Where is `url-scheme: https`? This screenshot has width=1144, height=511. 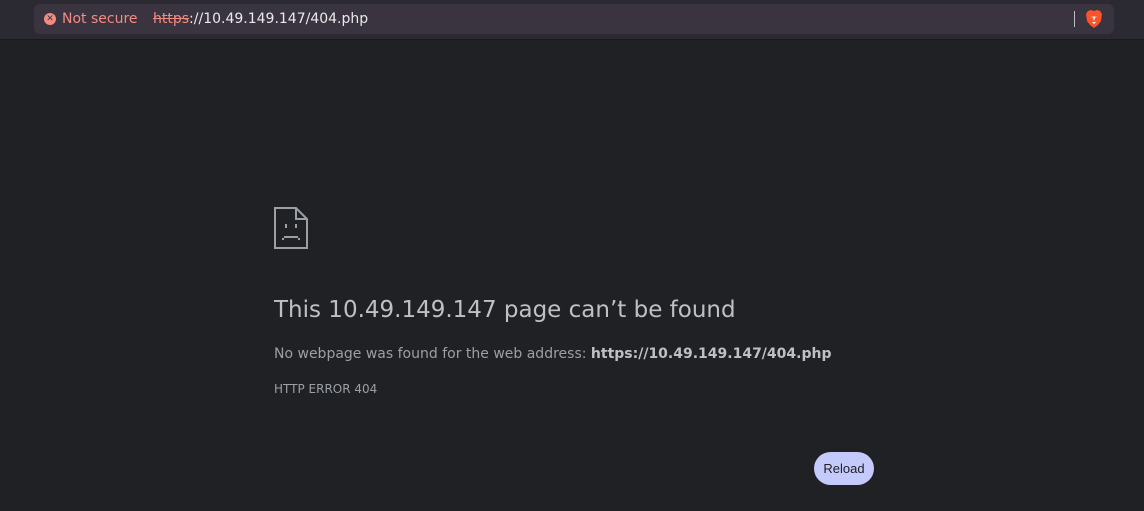 url-scheme: https is located at coordinates (171, 19).